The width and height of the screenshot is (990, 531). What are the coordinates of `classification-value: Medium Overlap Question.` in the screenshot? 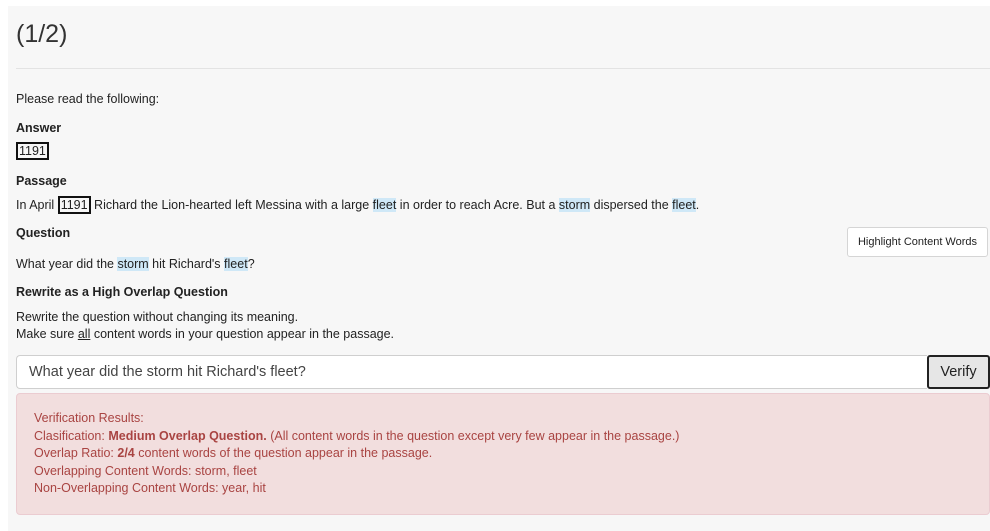 It's located at (187, 435).